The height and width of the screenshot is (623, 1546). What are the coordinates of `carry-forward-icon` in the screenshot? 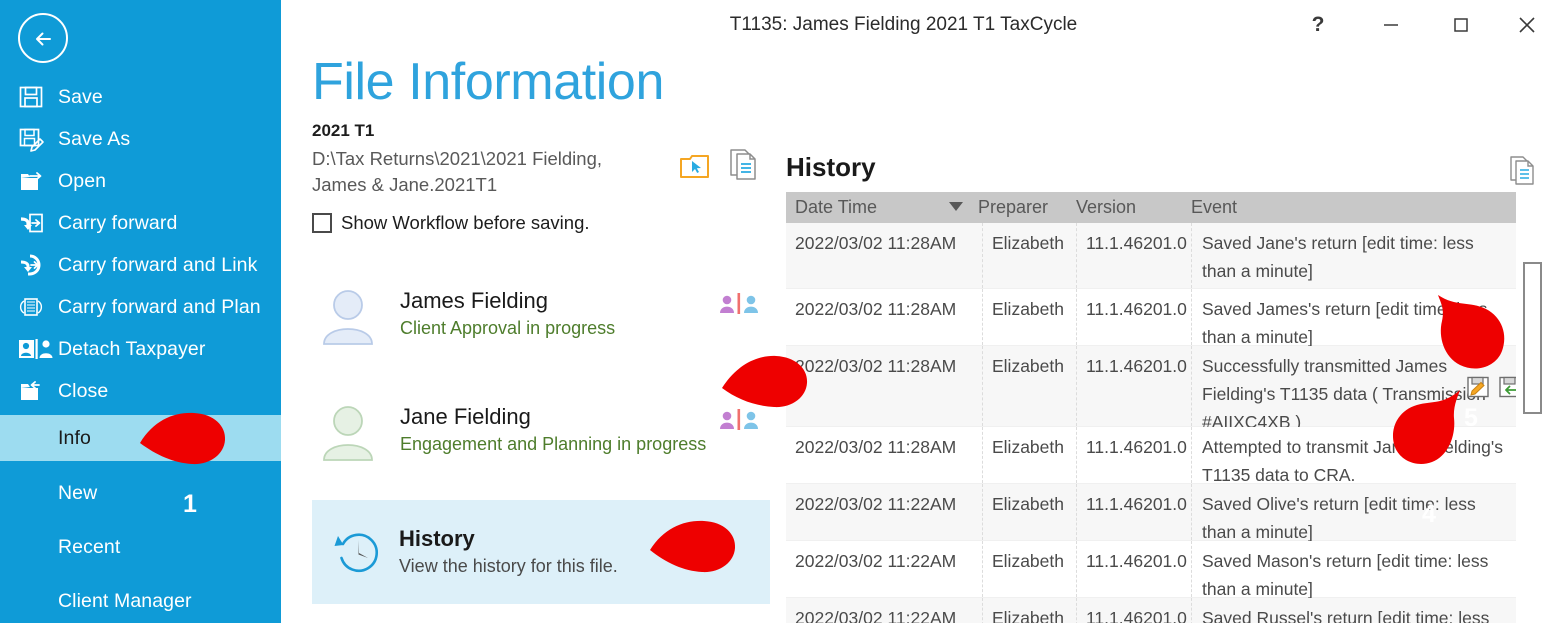 It's located at (38, 223).